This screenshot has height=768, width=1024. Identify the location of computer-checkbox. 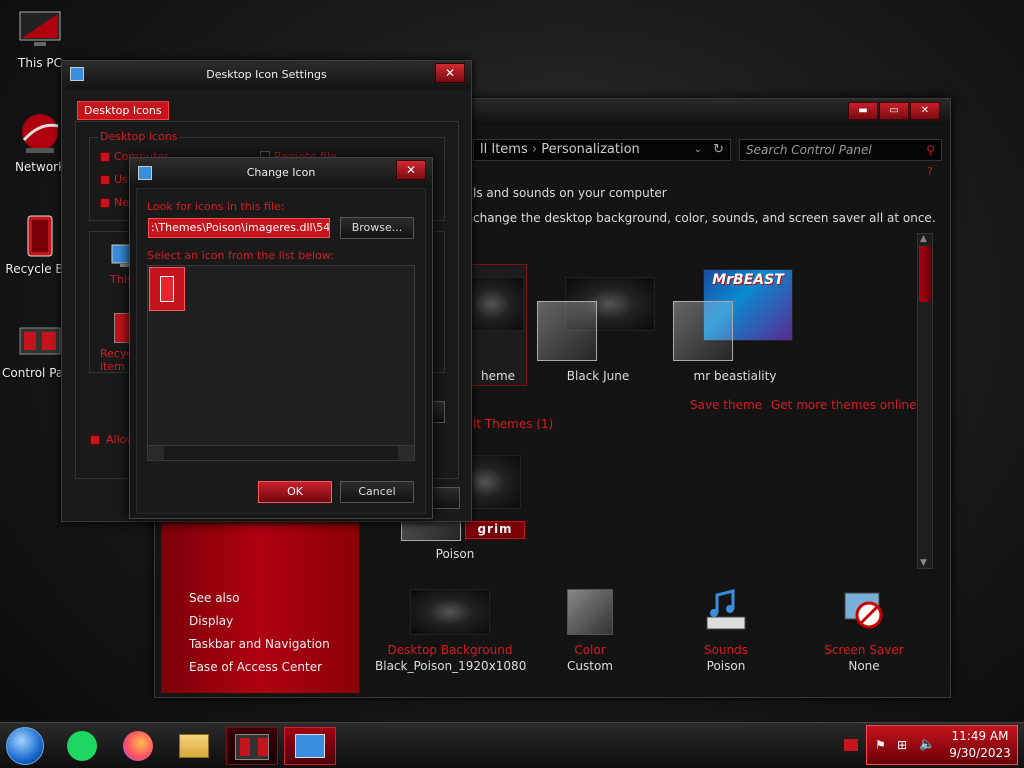
(105, 157).